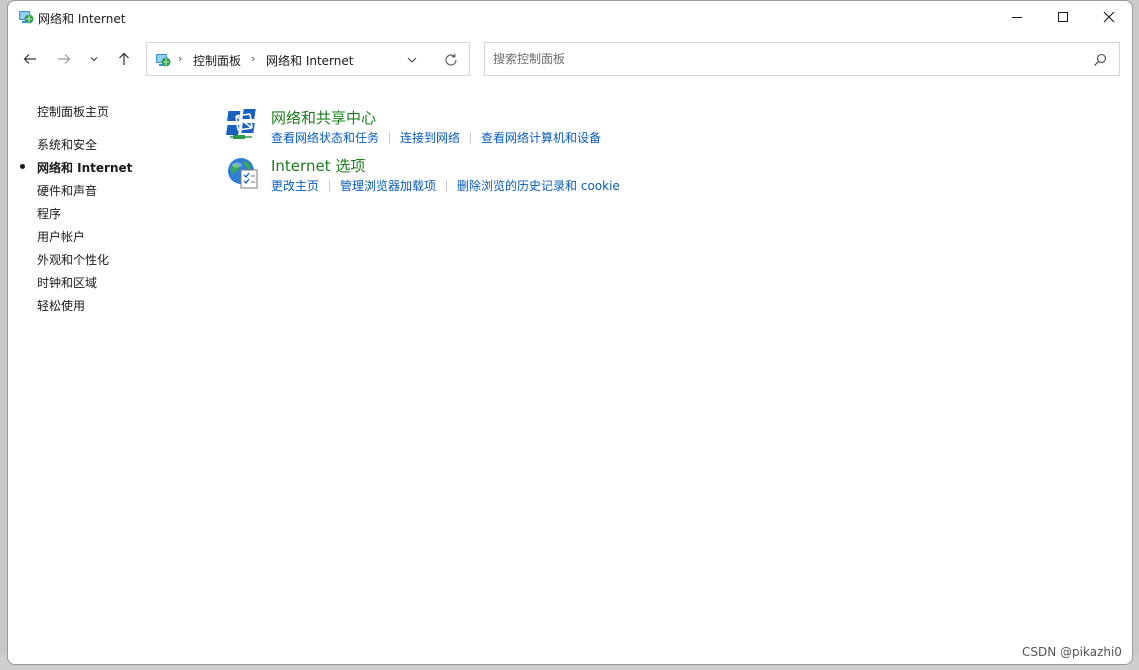  Describe the element at coordinates (538, 185) in the screenshot. I see `link-delete-browsing-history: 删除浏览的历史记录和 cookie` at that location.